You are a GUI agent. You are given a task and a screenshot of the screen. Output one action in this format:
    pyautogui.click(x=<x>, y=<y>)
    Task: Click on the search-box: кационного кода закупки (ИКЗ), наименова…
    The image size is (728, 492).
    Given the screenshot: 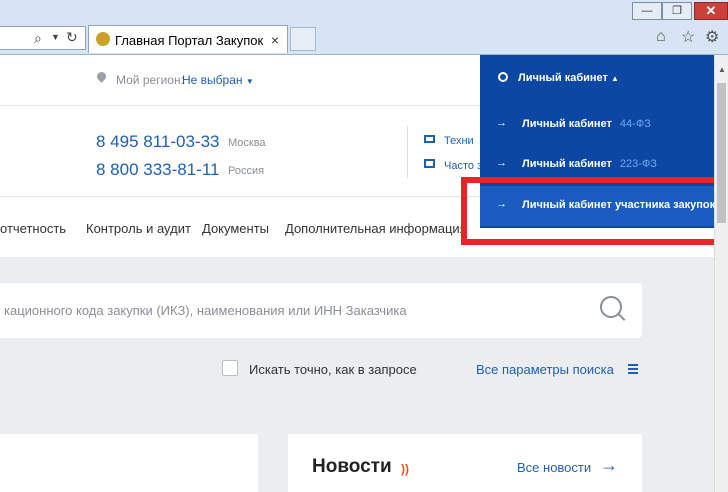 What is the action you would take?
    pyautogui.click(x=321, y=310)
    